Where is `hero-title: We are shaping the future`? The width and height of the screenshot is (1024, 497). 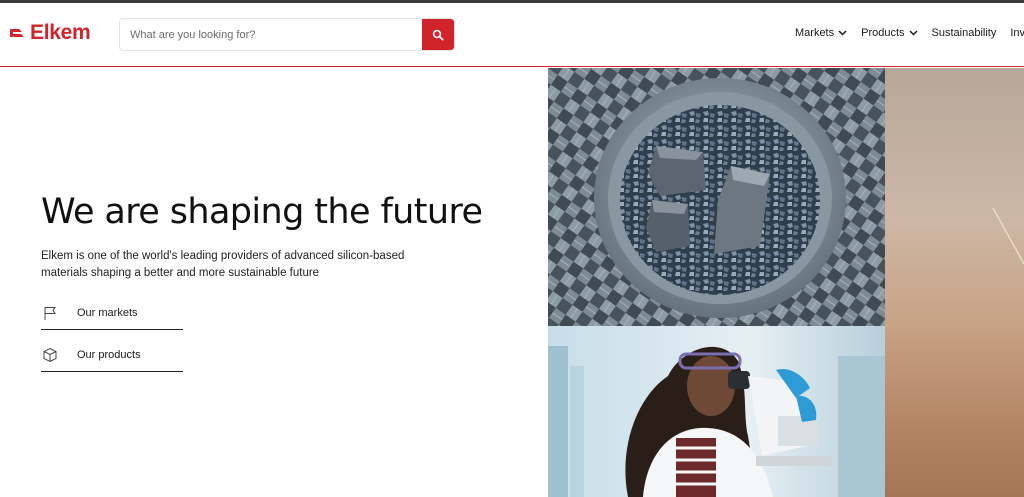
hero-title: We are shaping the future is located at coordinates (262, 212).